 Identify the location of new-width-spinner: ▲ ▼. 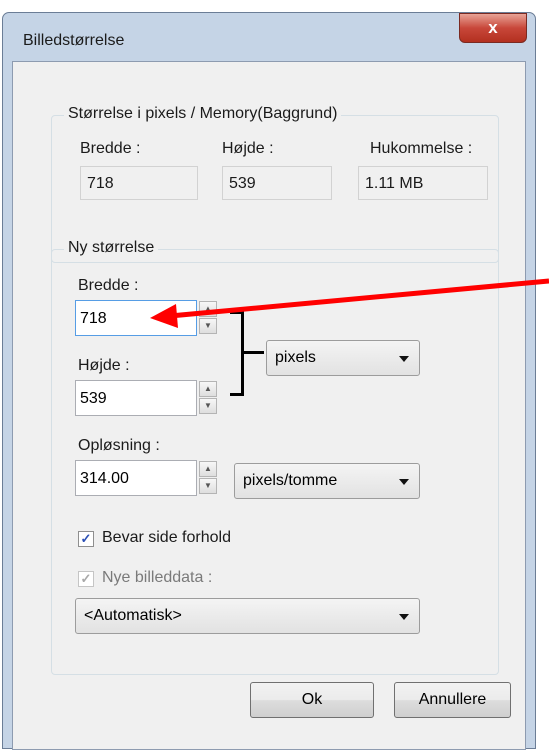
(208, 318).